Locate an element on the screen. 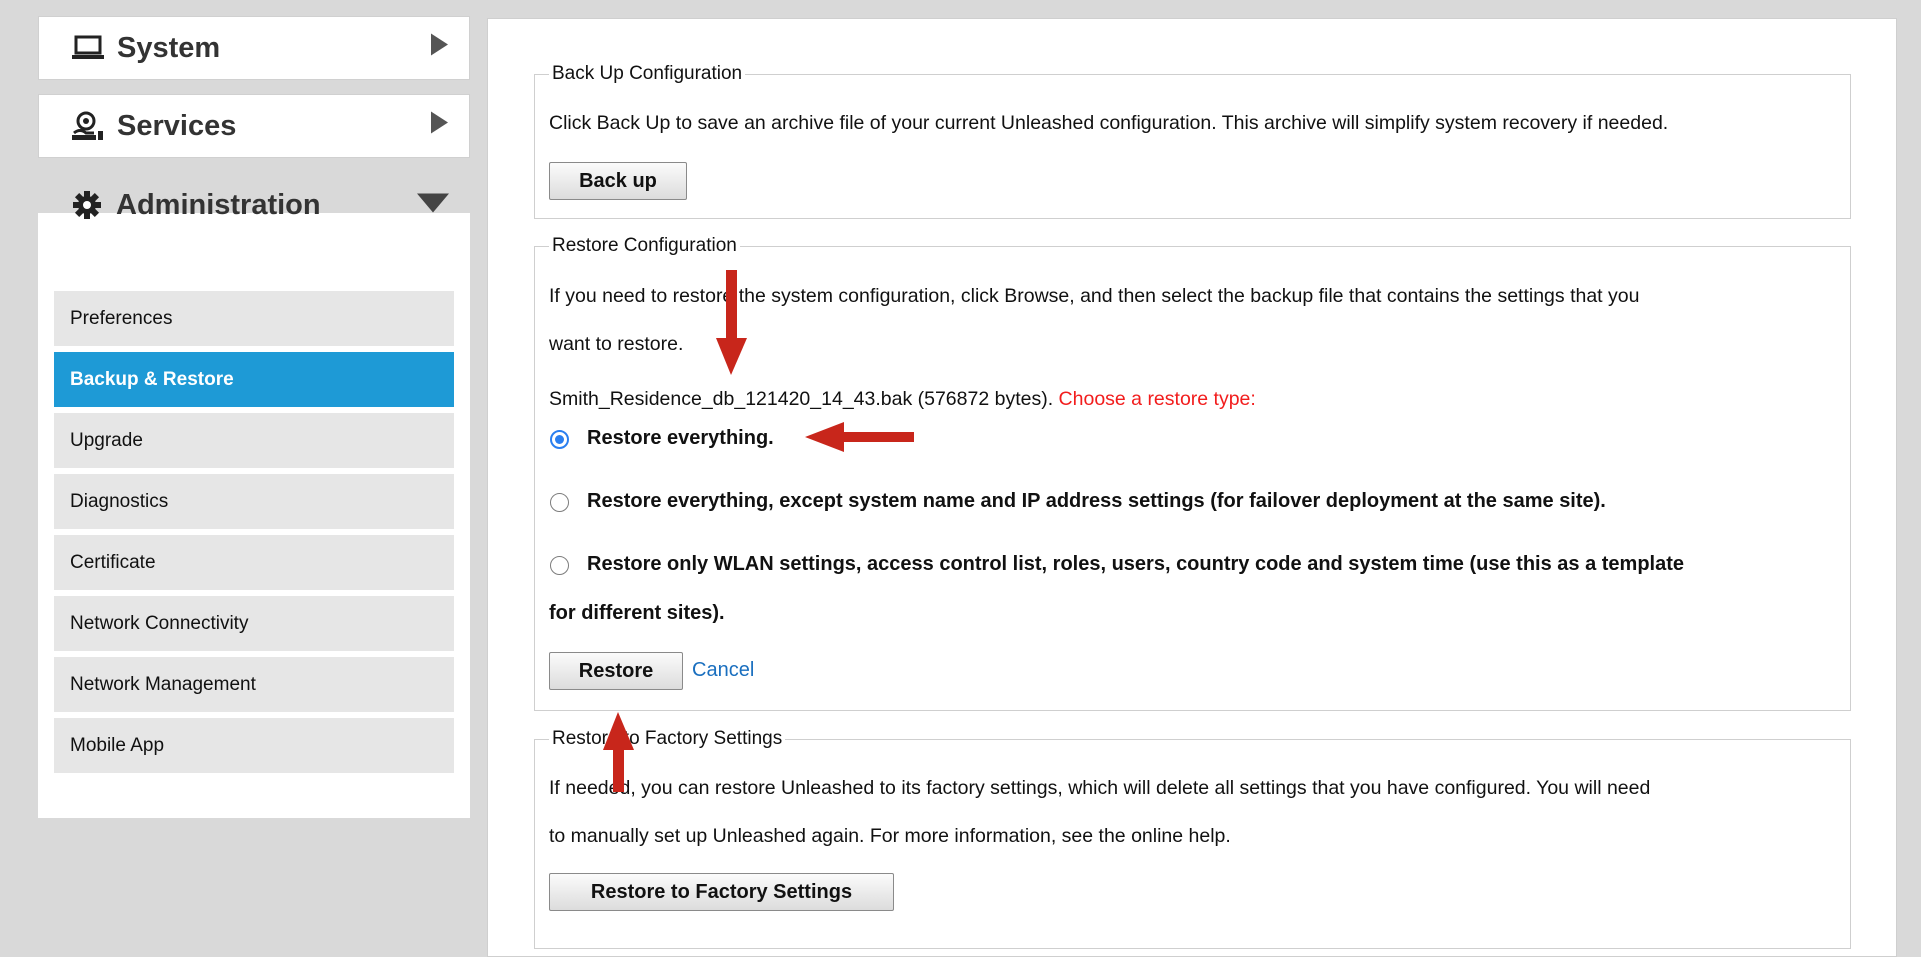 This screenshot has width=1921, height=957. restore-wlan-only-radio is located at coordinates (559, 565).